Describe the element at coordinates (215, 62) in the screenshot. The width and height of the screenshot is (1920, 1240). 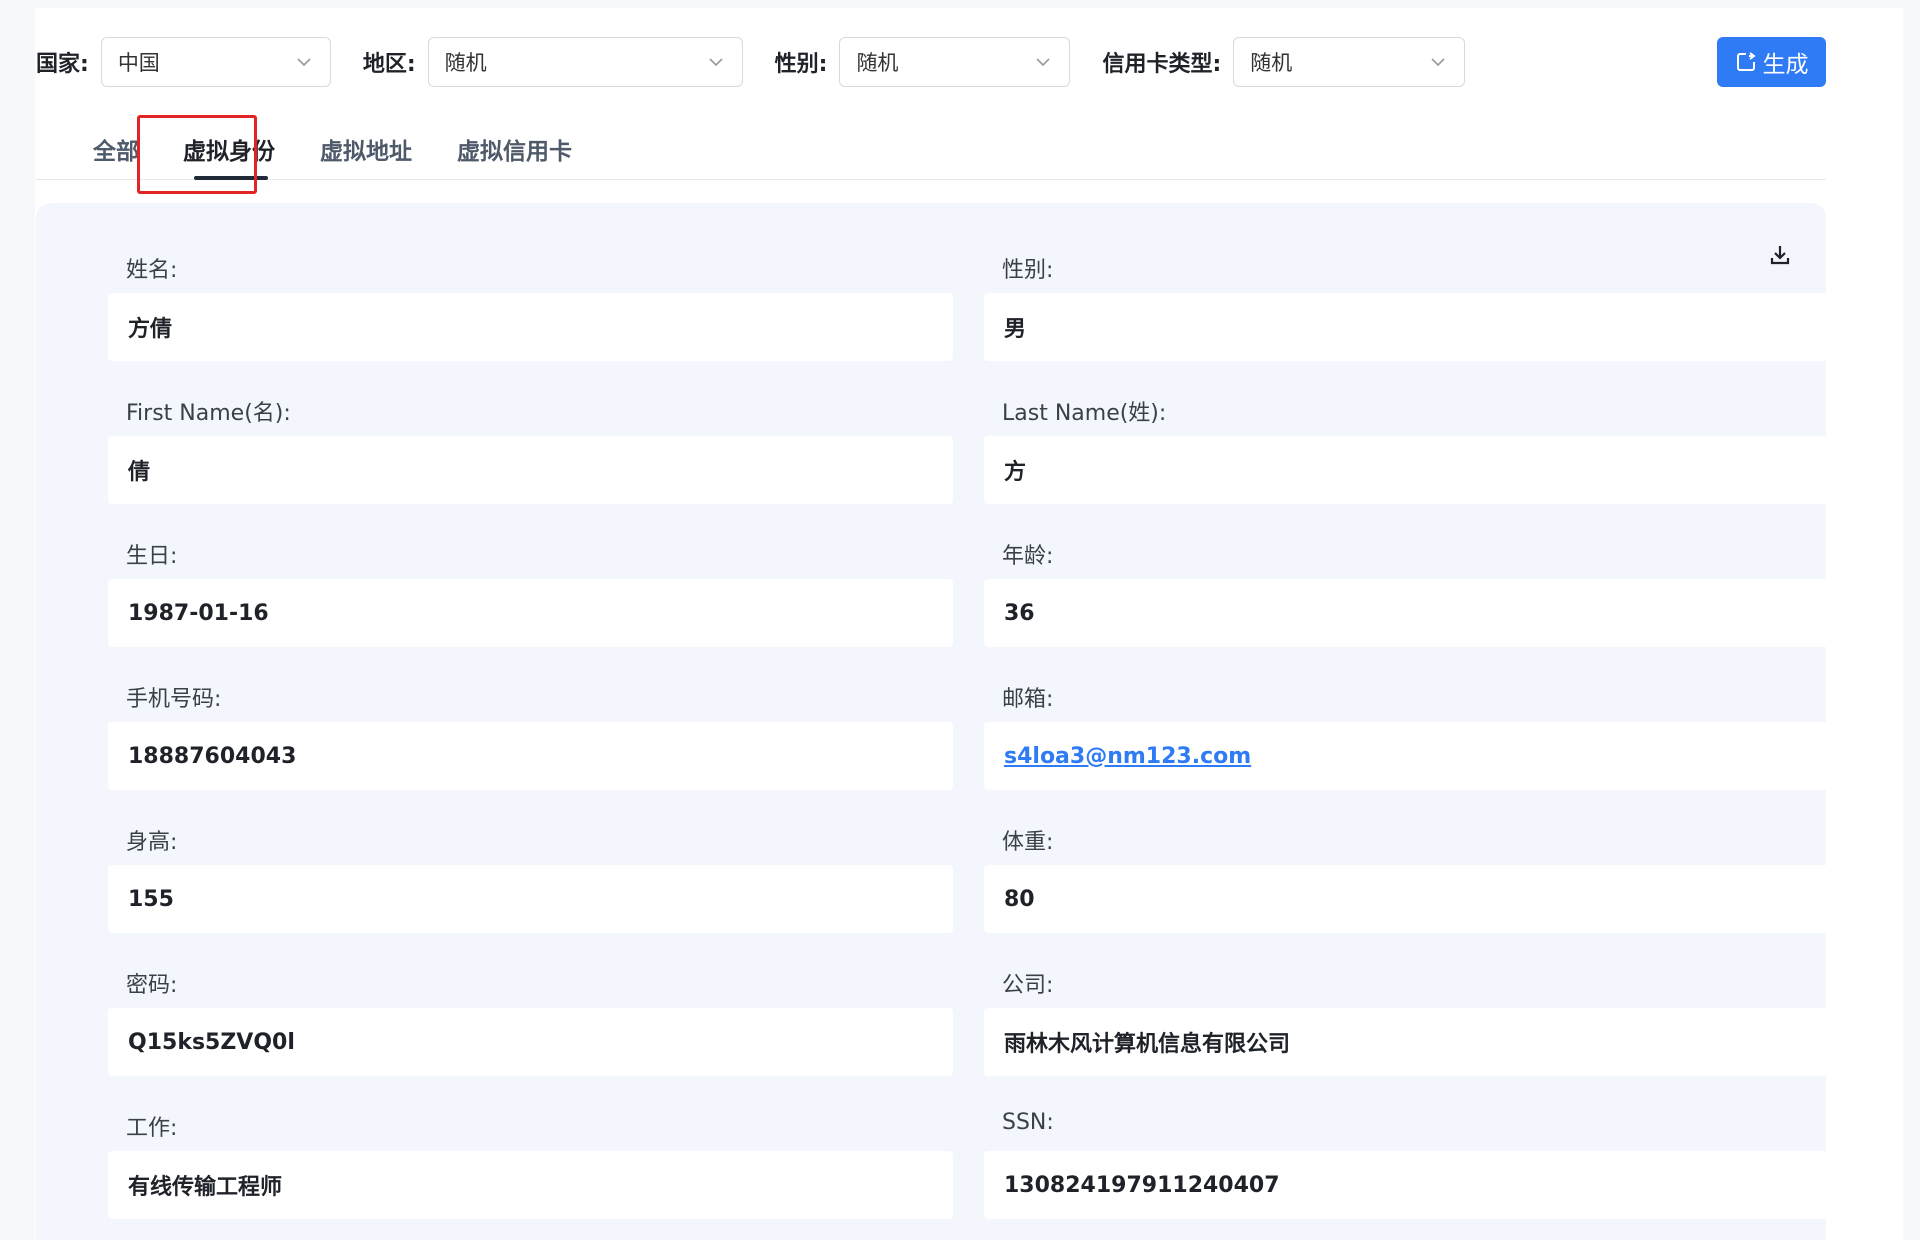
I see `country-select: 中国` at that location.